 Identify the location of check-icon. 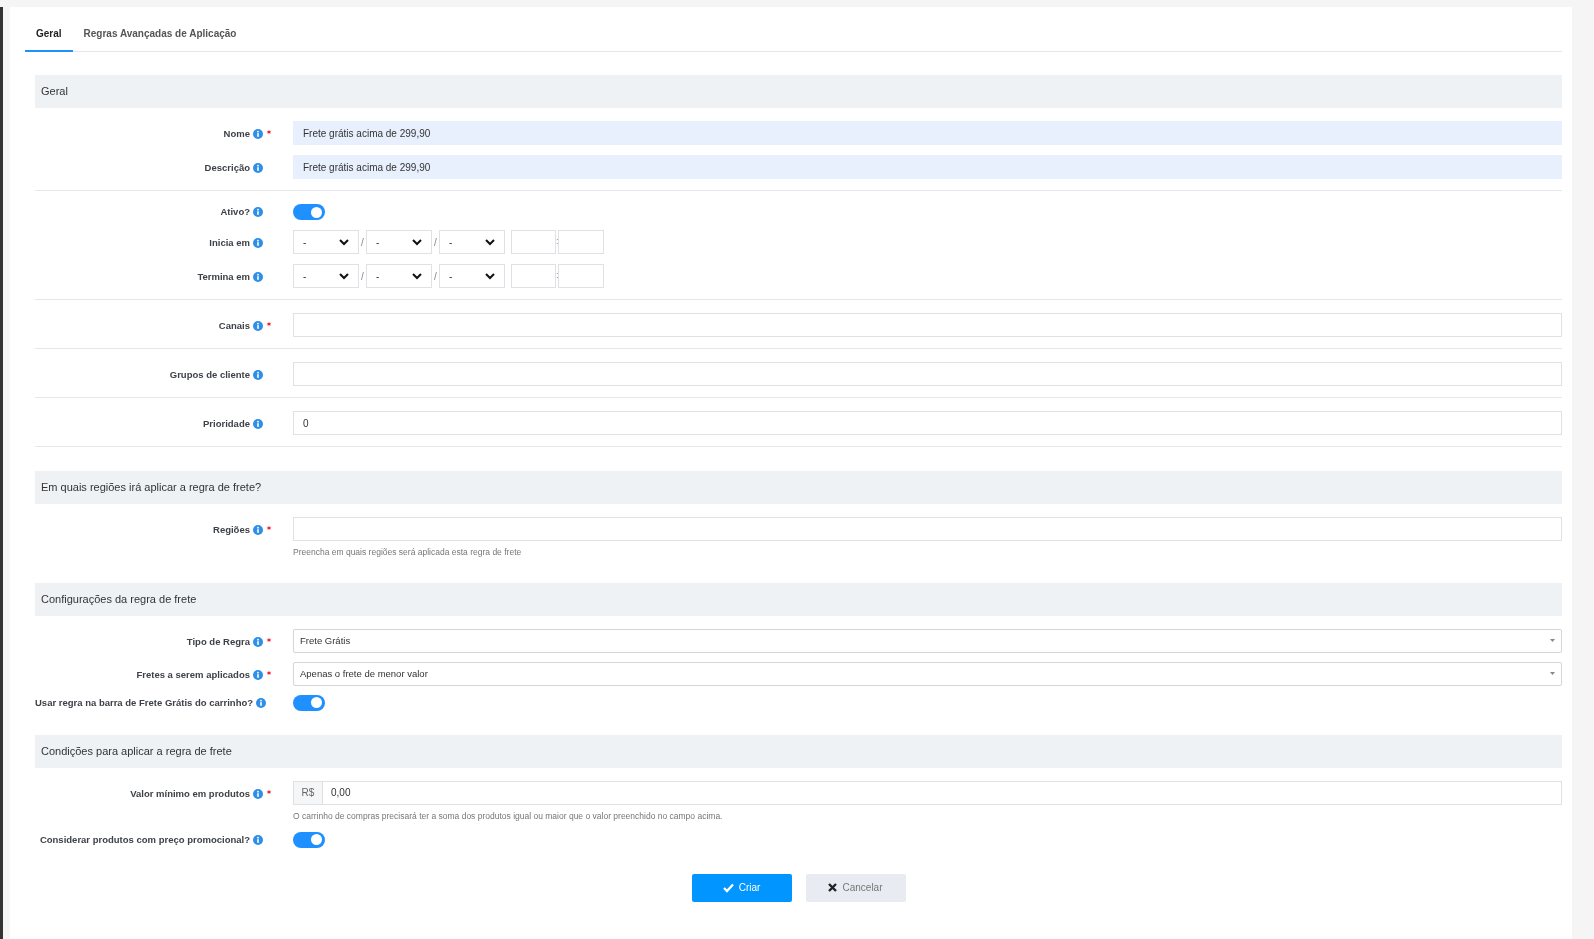
(728, 887).